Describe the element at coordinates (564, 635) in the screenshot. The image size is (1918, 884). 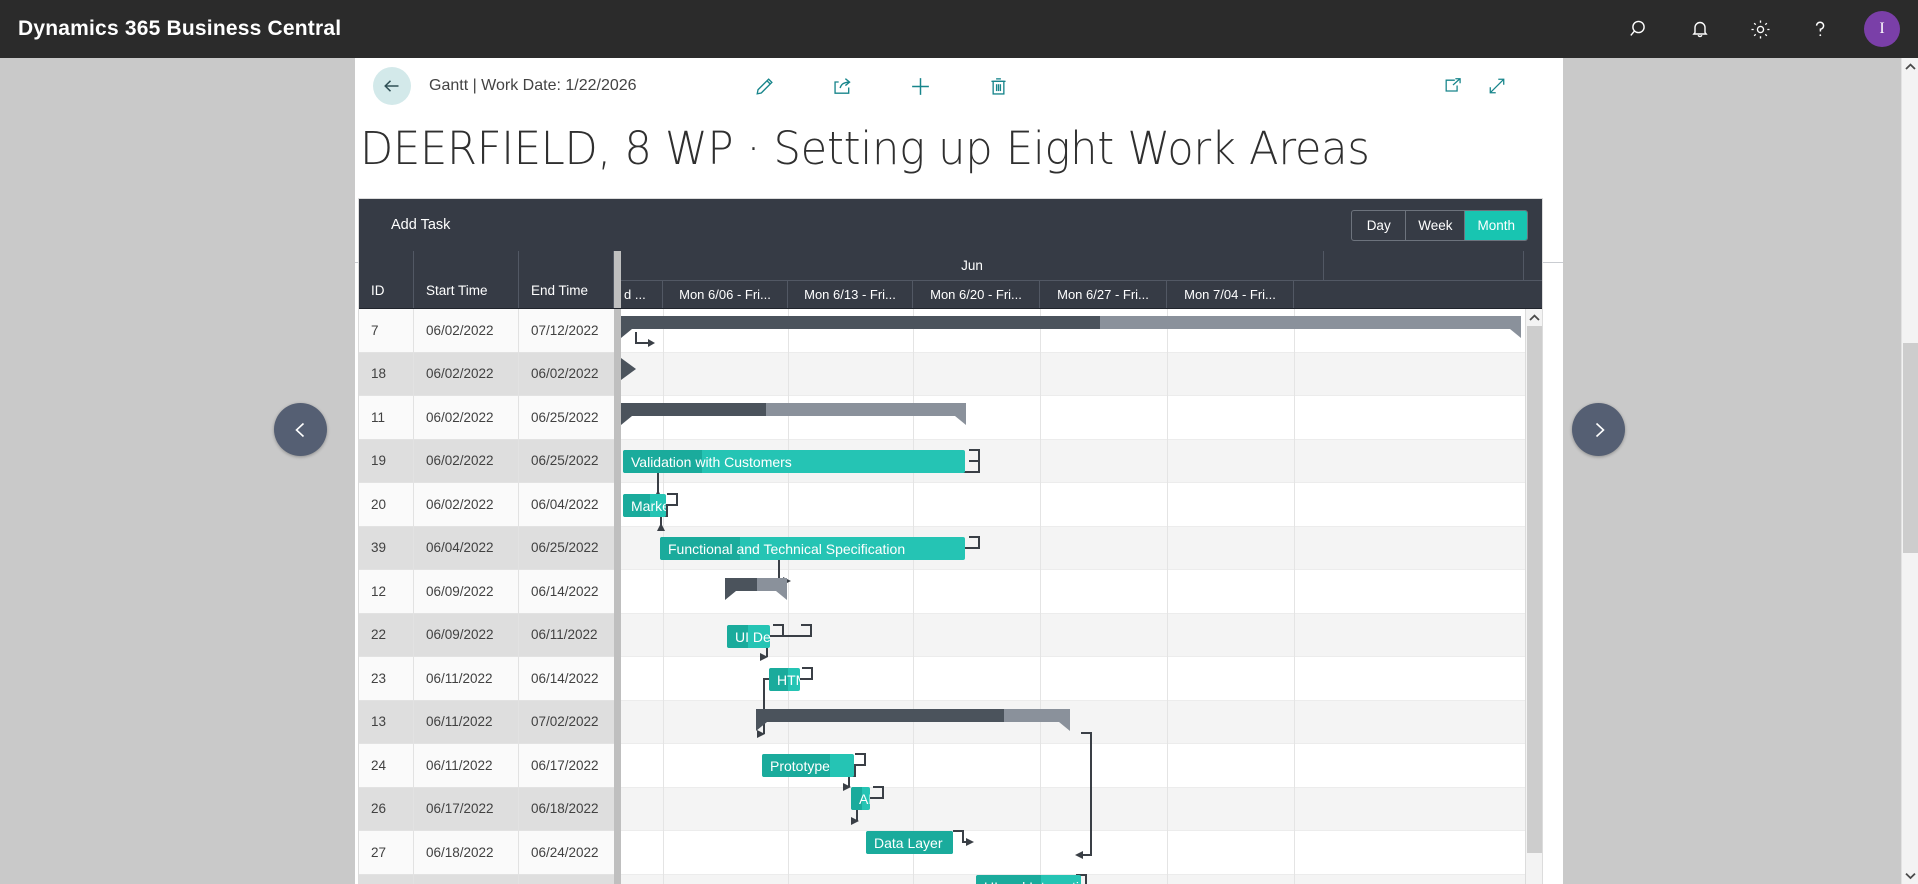
I see `cell-end: 06/11/2022` at that location.